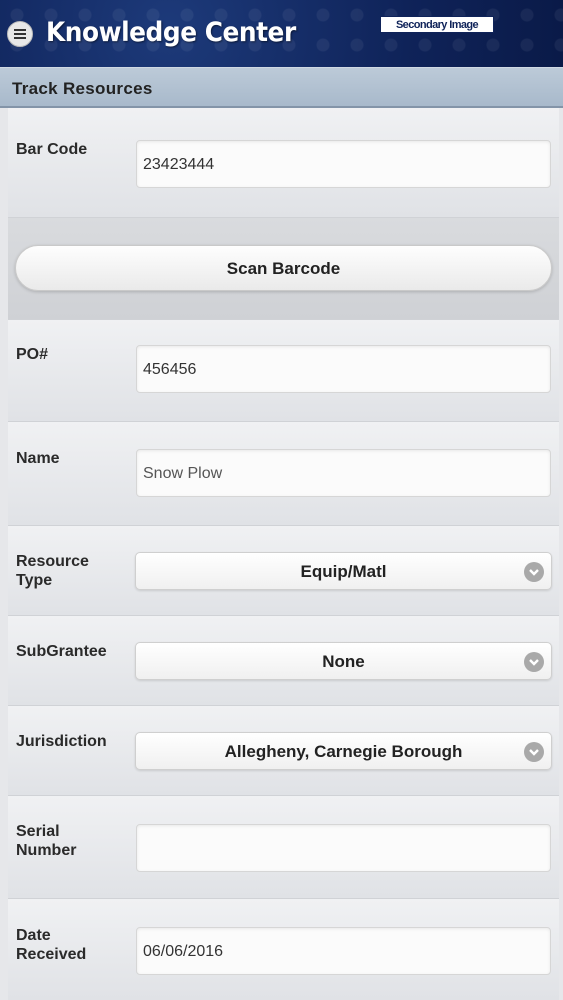  What do you see at coordinates (52, 149) in the screenshot?
I see `bar-code-label: Bar Code` at bounding box center [52, 149].